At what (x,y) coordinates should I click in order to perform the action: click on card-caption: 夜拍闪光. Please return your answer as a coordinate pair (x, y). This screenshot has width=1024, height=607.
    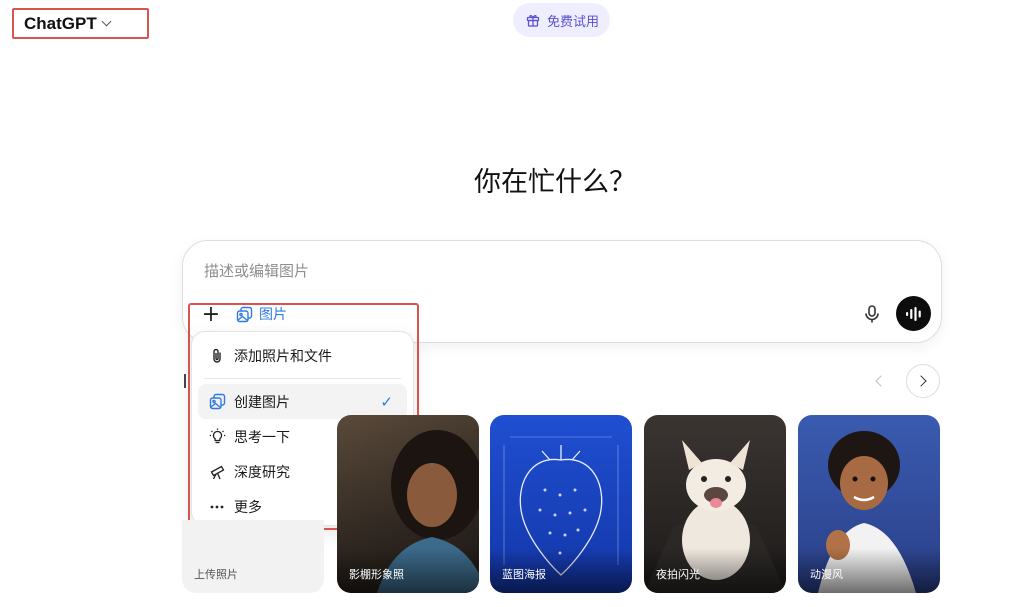
    Looking at the image, I should click on (678, 574).